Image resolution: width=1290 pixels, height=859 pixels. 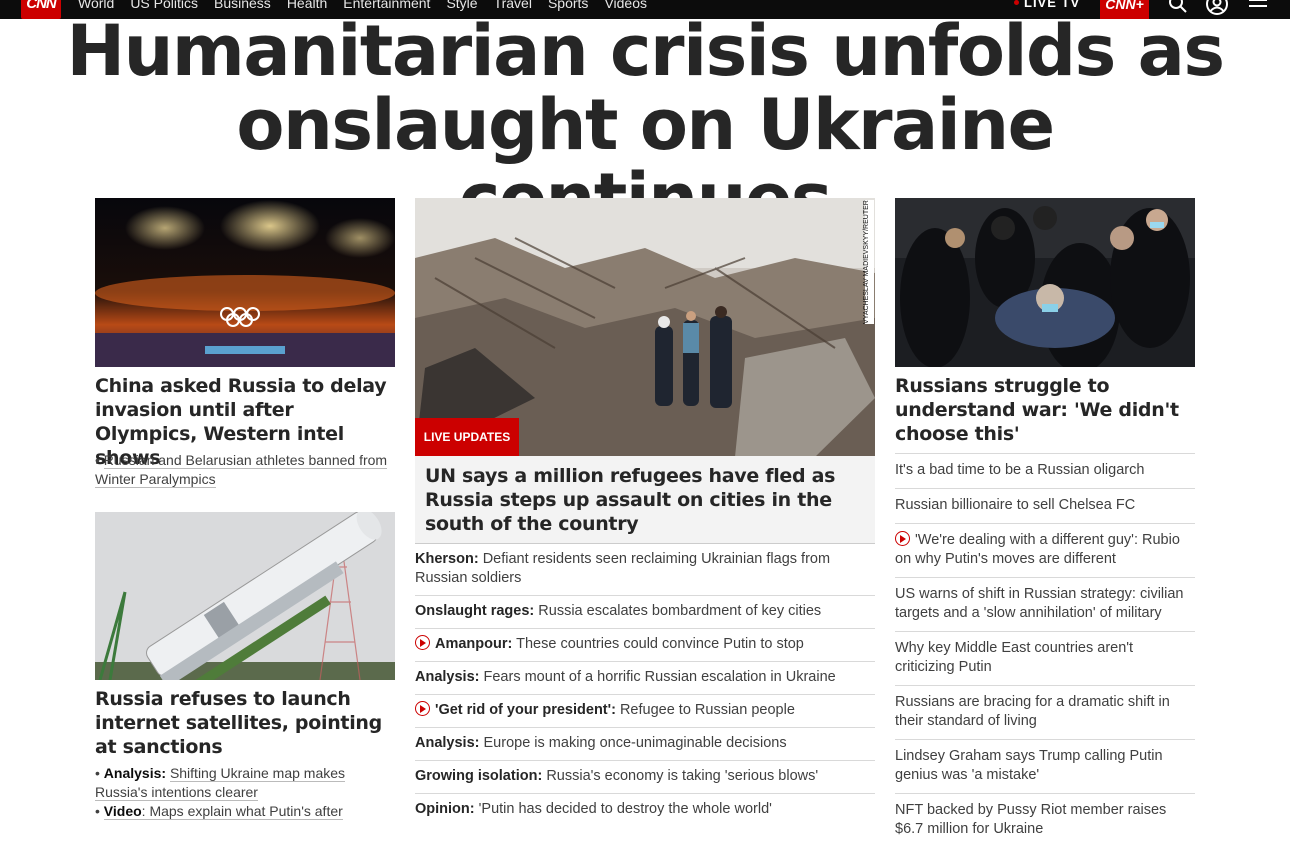 What do you see at coordinates (475, 611) in the screenshot?
I see `item-label: Onslaught rages:` at bounding box center [475, 611].